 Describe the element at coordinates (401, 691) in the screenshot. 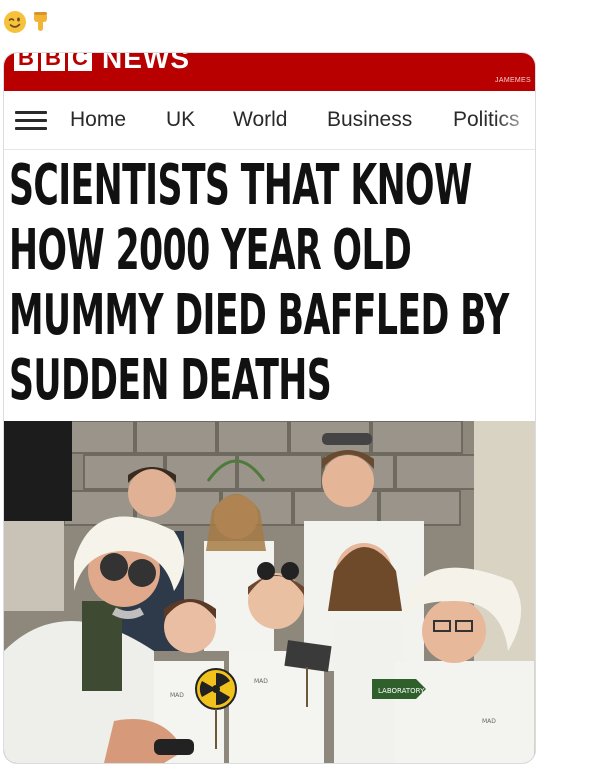

I see `arrow-sign-text: LABORATORY` at that location.